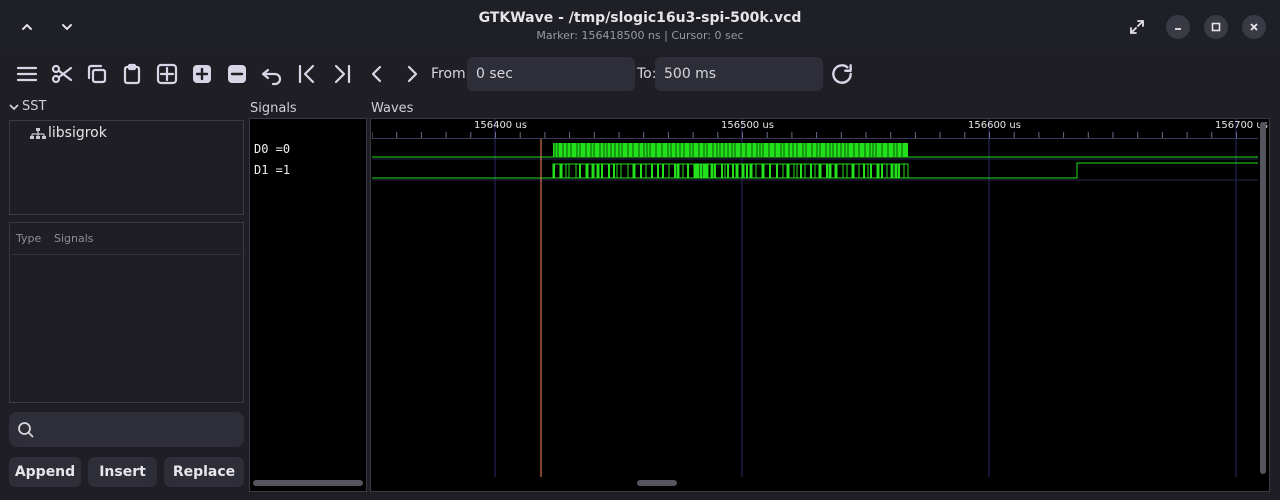 This screenshot has height=500, width=1280. What do you see at coordinates (730, 171) in the screenshot?
I see `trace-d1-burst-frame` at bounding box center [730, 171].